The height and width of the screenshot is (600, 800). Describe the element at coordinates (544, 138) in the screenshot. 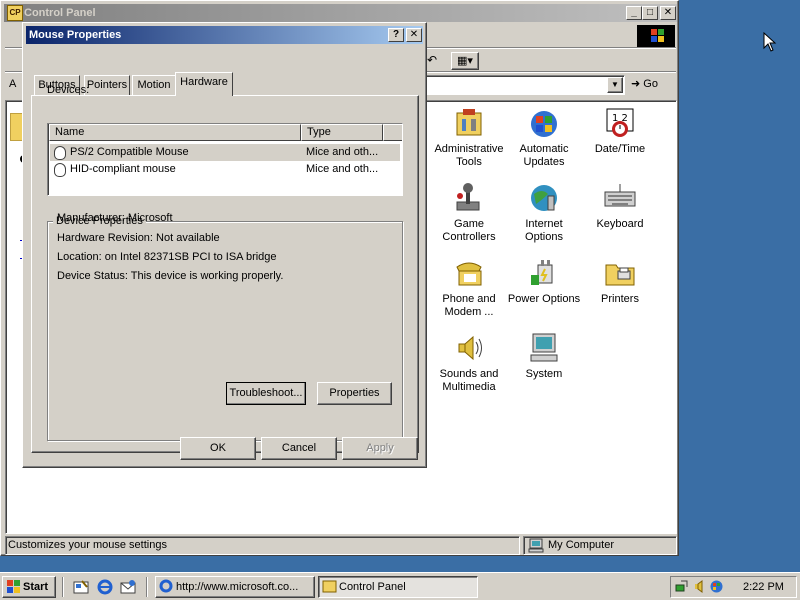

I see `automatic-updates-item: Automatic Updates` at that location.